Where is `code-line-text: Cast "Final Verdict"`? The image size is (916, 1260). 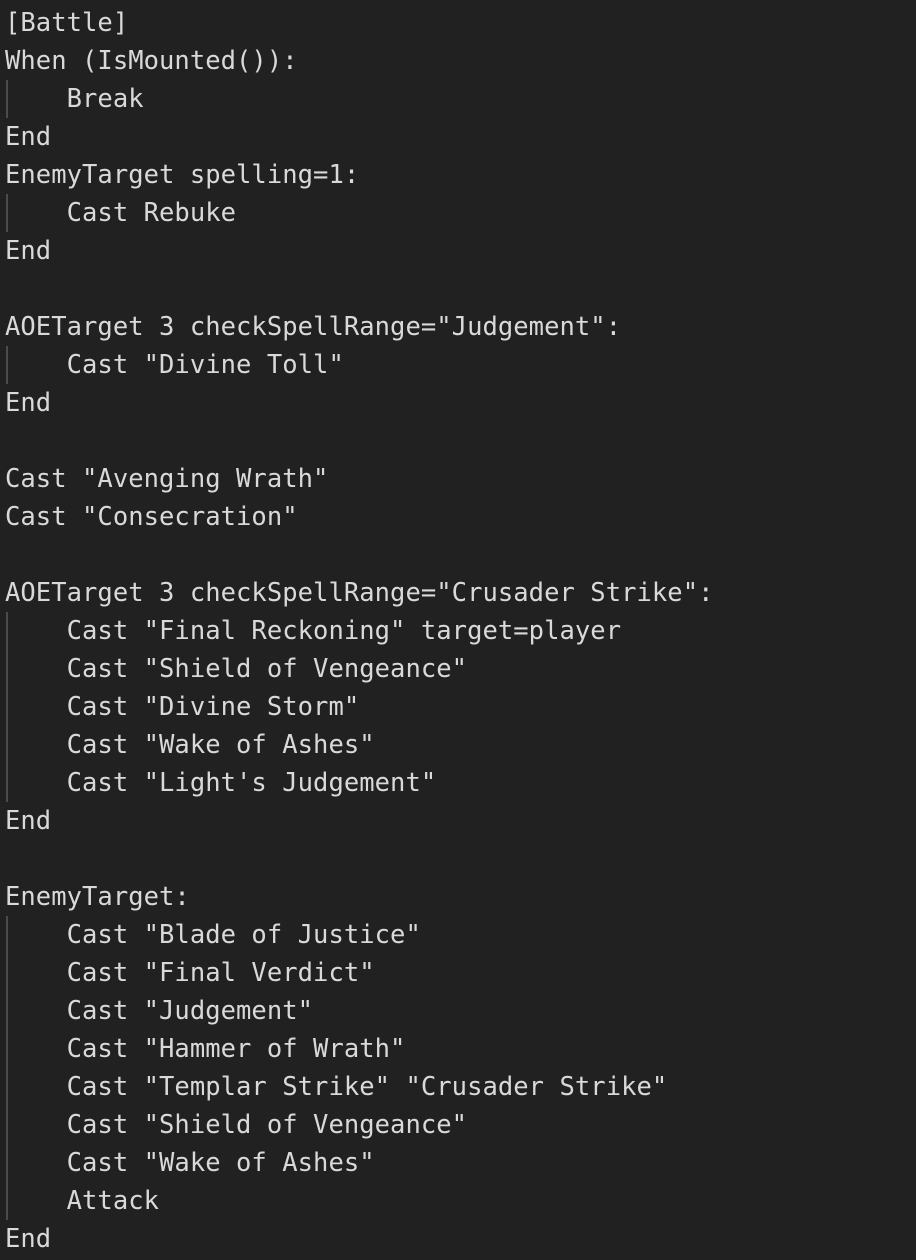
code-line-text: Cast "Final Verdict" is located at coordinates (190, 973).